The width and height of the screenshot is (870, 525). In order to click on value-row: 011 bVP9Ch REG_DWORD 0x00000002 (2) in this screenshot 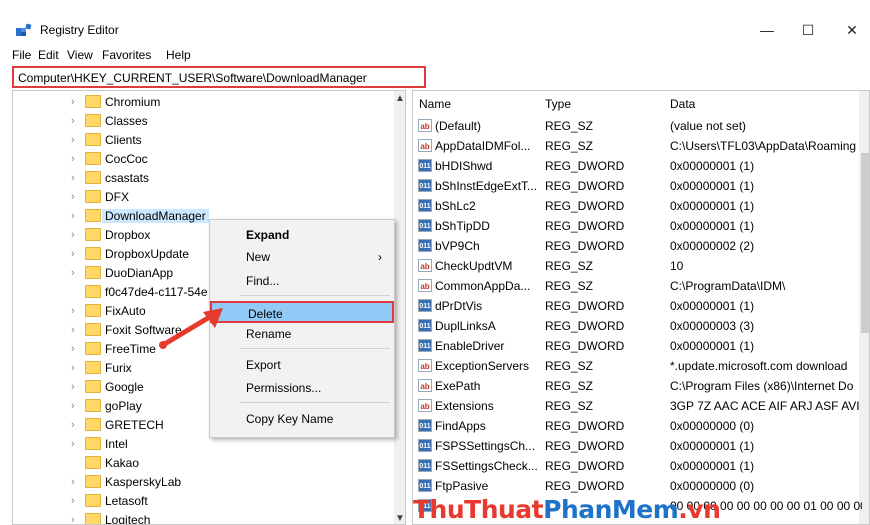, I will do `click(636, 246)`.